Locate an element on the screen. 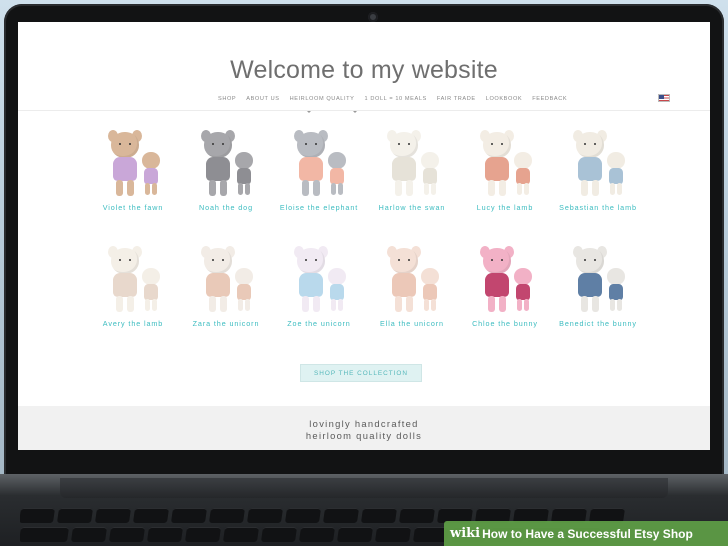 The height and width of the screenshot is (546, 728). shop-collection-button: SHOP THE COLLECTION is located at coordinates (361, 373).